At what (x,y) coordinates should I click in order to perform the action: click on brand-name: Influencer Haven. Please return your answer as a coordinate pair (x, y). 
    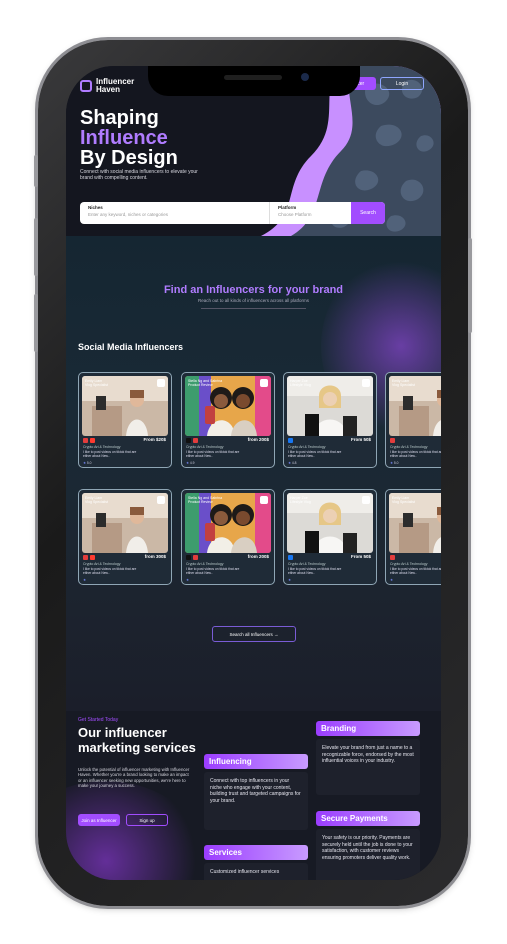
    Looking at the image, I should click on (115, 86).